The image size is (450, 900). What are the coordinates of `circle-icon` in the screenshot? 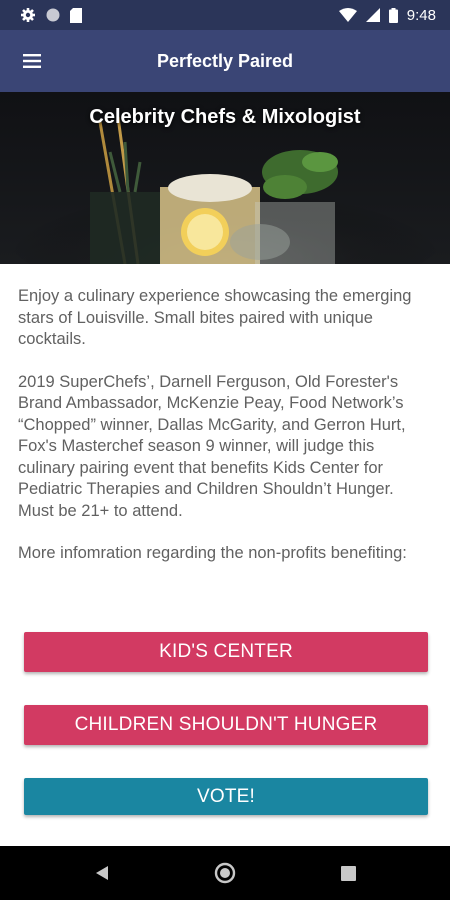 It's located at (53, 15).